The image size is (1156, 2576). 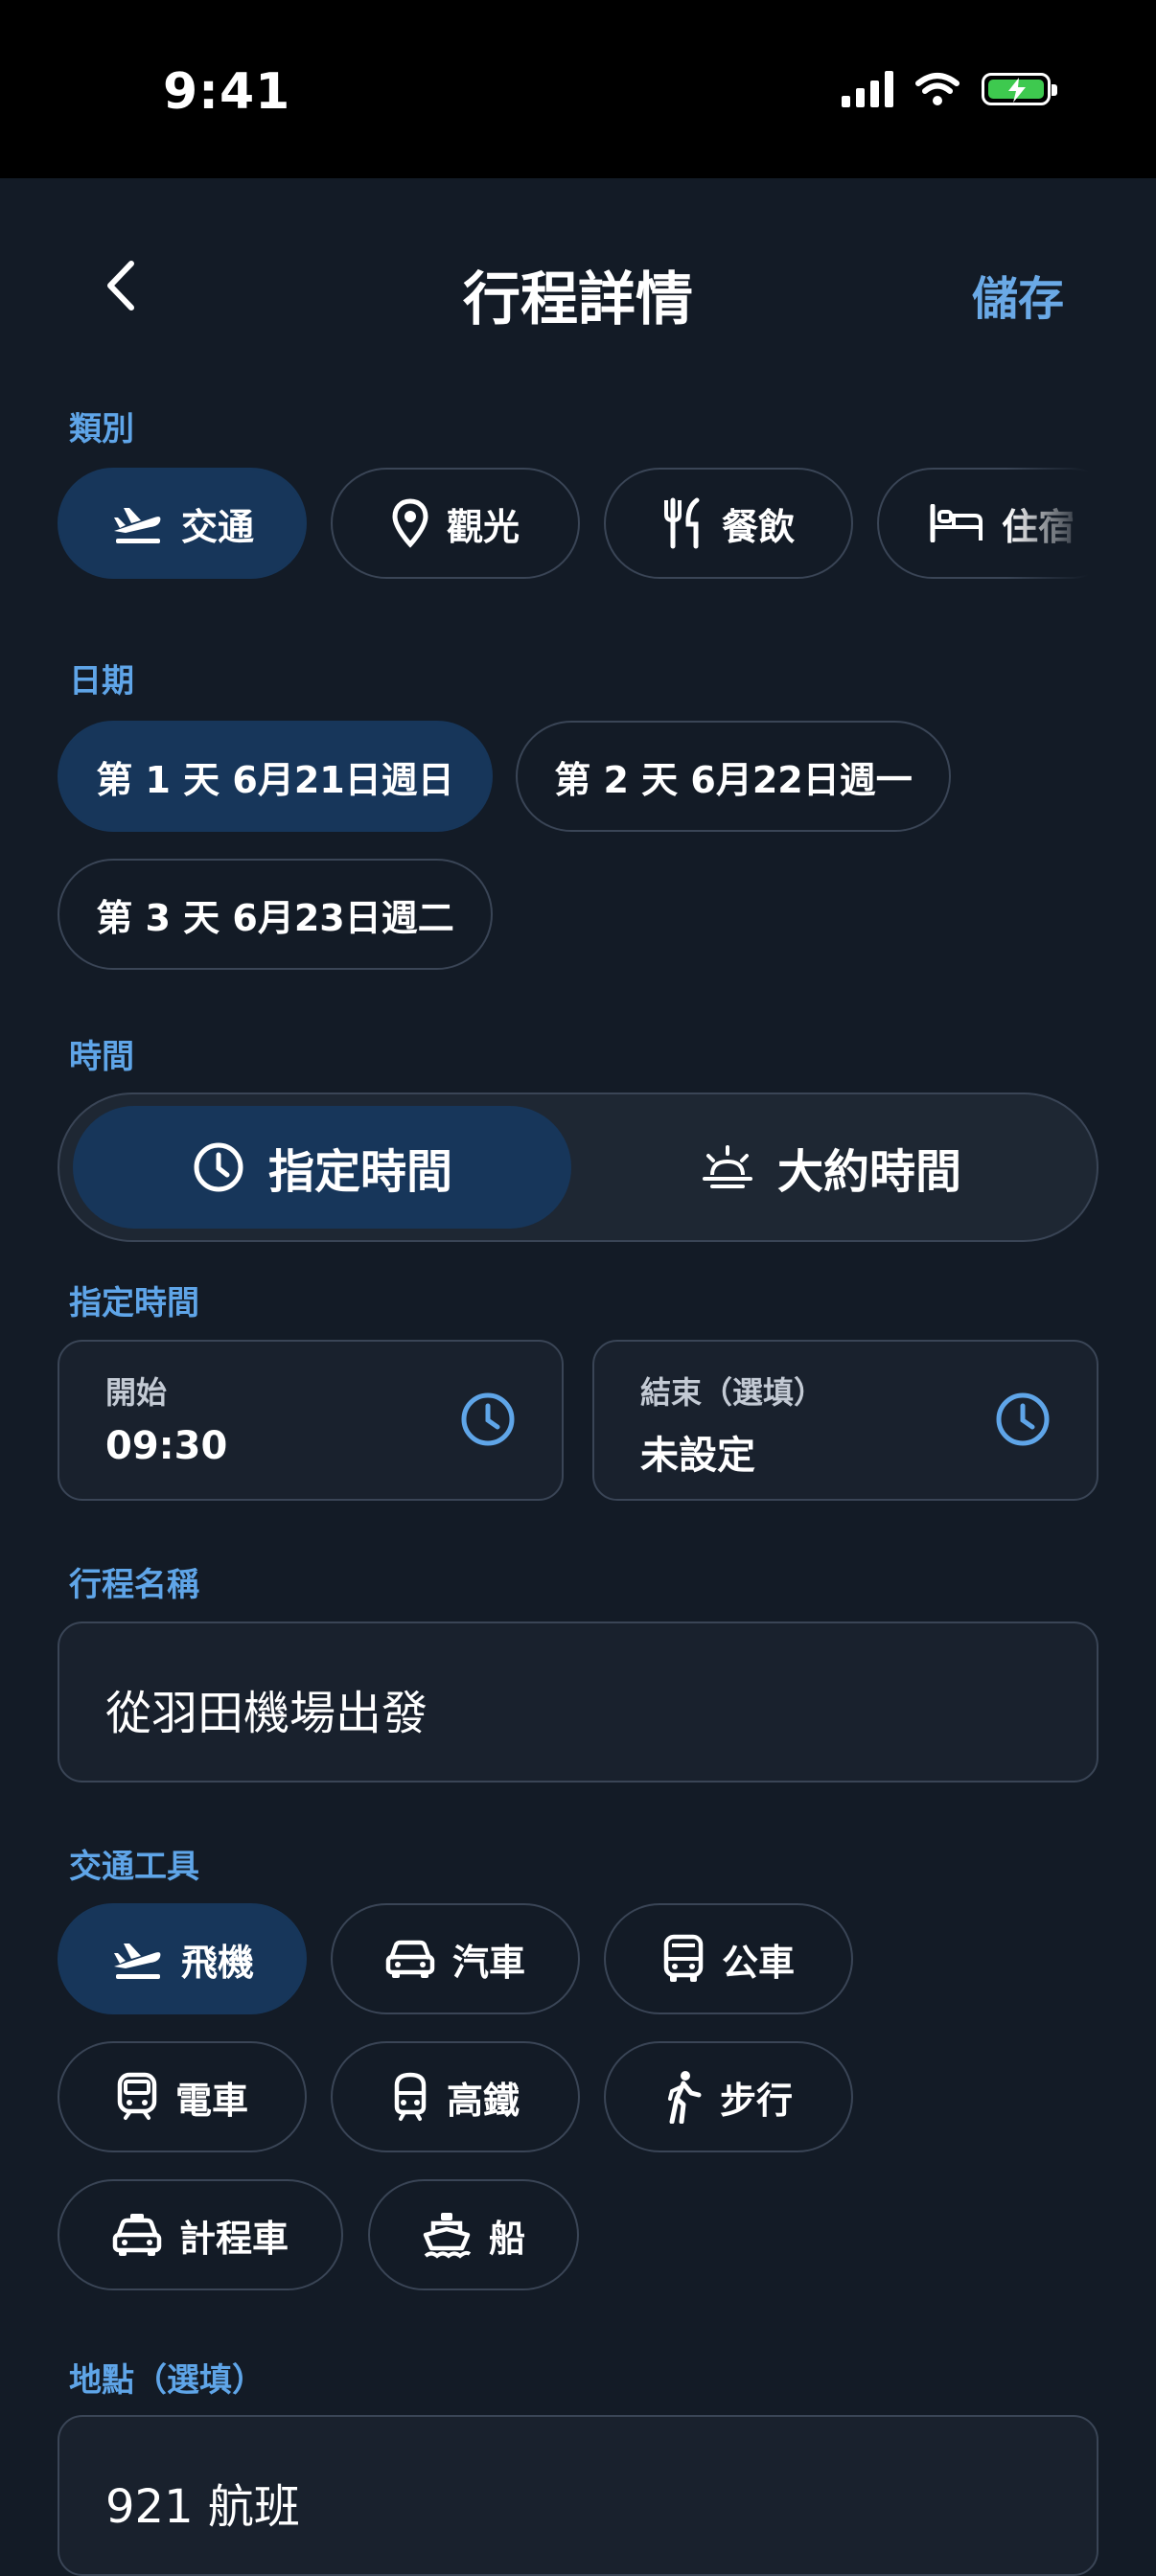 I want to click on status-bar: 9:41, so click(x=578, y=89).